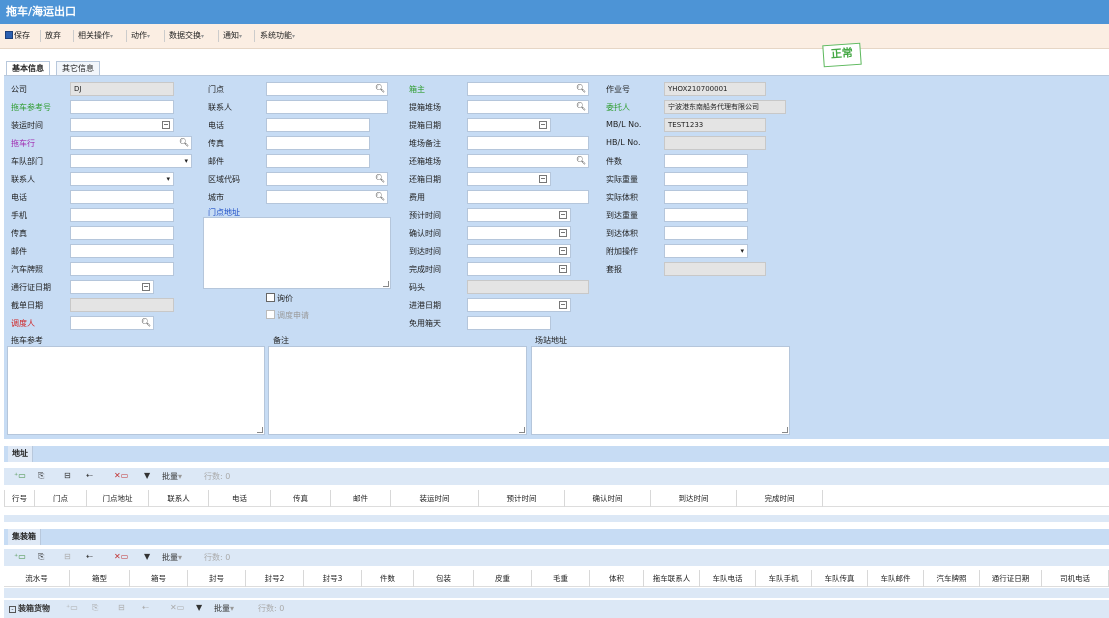 The image size is (1109, 618). Describe the element at coordinates (327, 179) in the screenshot. I see `region-code-field: 🔍︎` at that location.